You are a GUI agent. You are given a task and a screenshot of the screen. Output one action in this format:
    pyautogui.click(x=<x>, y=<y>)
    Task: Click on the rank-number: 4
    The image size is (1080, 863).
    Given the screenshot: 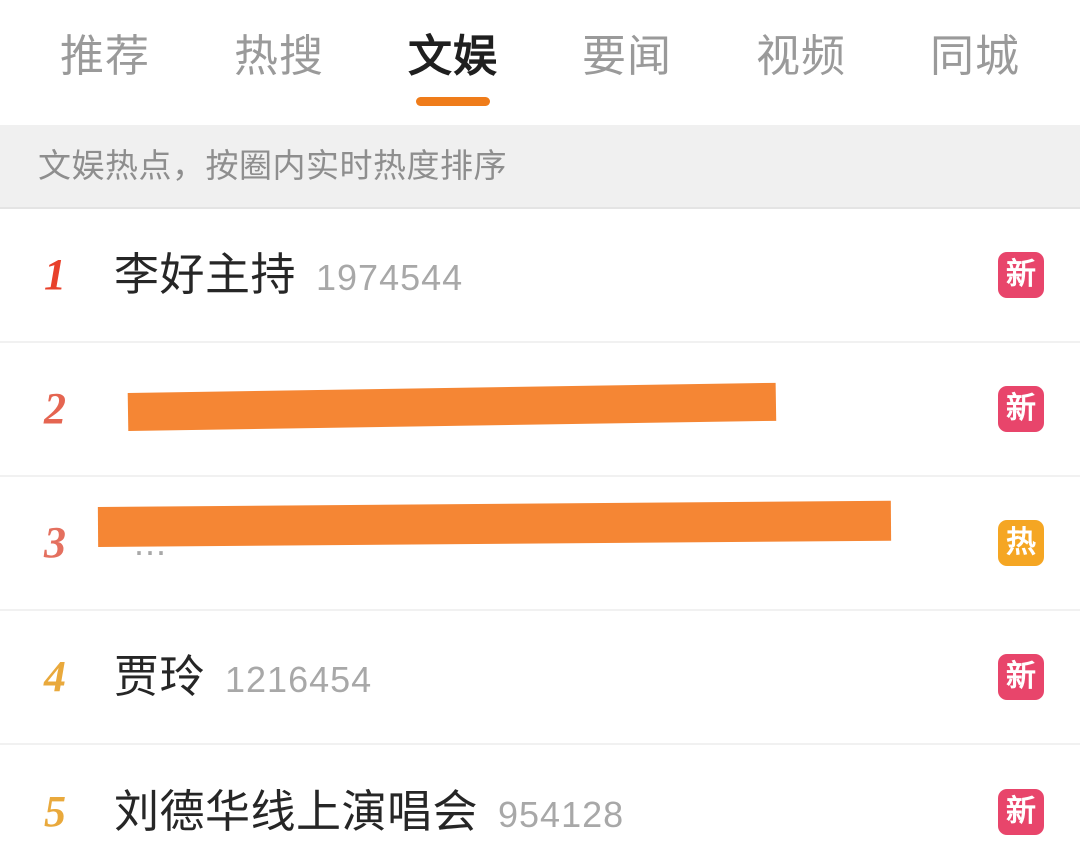 What is the action you would take?
    pyautogui.click(x=55, y=676)
    